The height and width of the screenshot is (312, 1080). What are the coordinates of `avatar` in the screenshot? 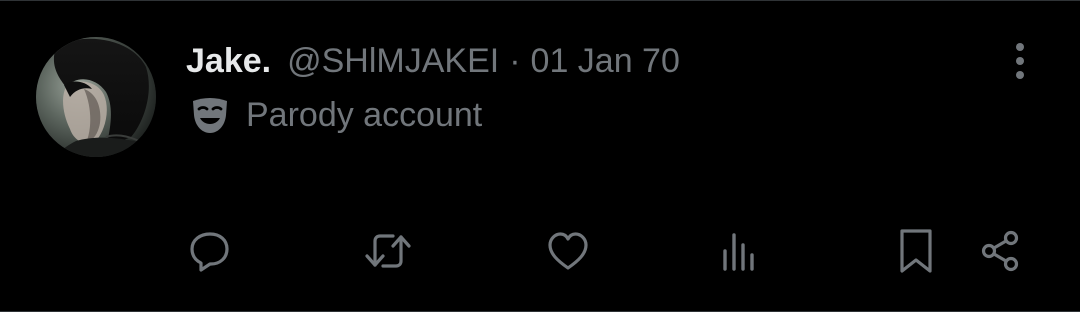 It's located at (96, 97).